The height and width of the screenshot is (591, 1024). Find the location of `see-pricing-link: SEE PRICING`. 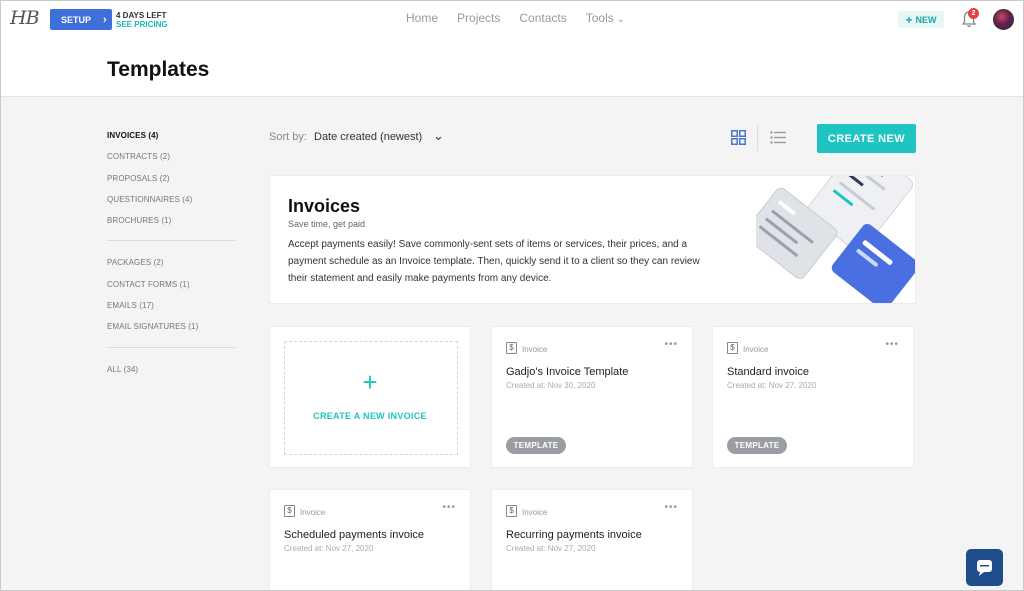

see-pricing-link: SEE PRICING is located at coordinates (142, 24).